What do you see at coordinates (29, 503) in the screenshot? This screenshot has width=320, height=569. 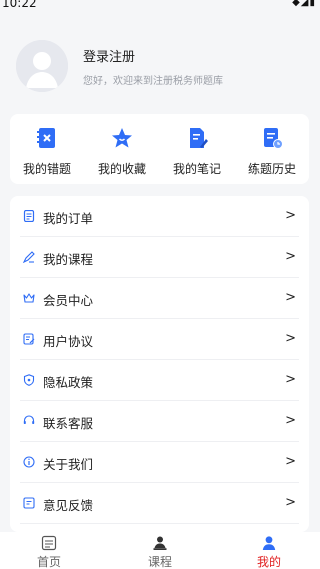 I see `feedback-icon` at bounding box center [29, 503].